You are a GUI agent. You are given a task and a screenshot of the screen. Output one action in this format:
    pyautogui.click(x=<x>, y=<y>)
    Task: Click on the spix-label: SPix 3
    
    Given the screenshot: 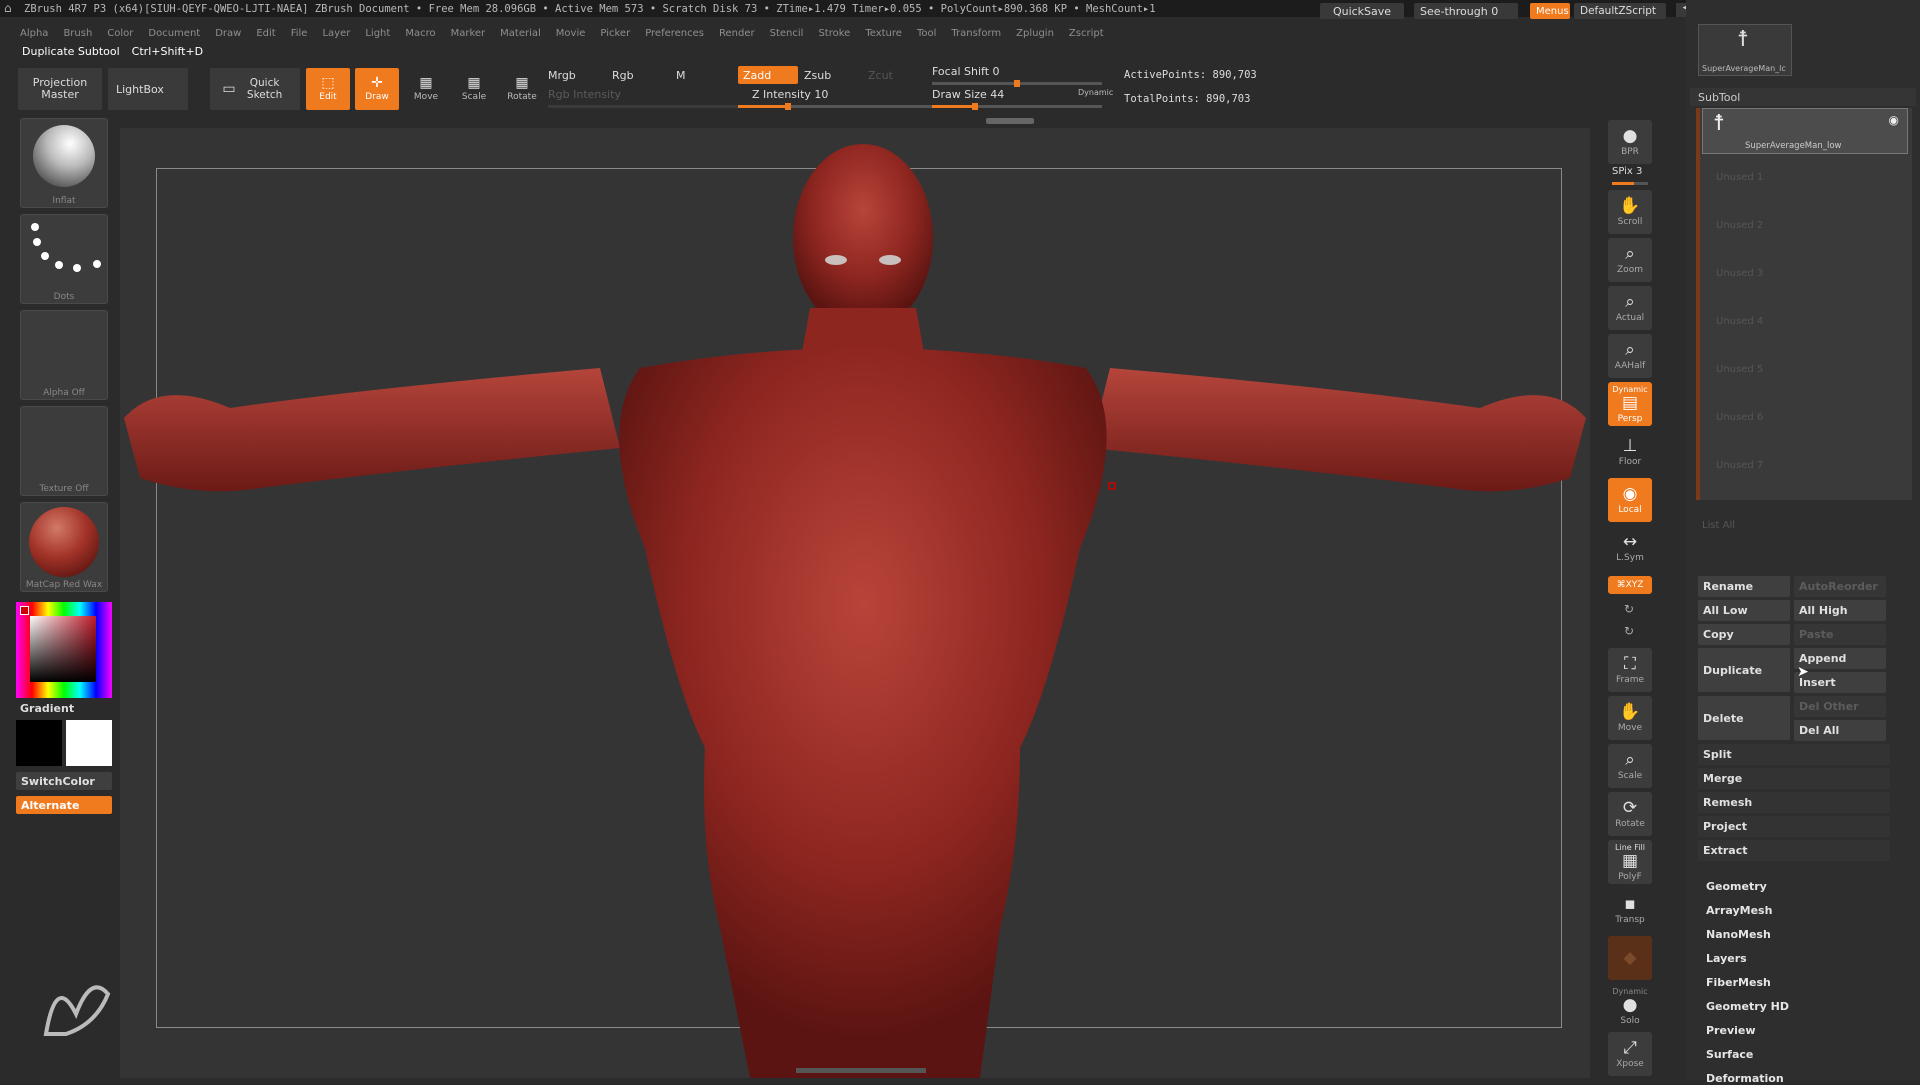 What is the action you would take?
    pyautogui.click(x=1627, y=171)
    